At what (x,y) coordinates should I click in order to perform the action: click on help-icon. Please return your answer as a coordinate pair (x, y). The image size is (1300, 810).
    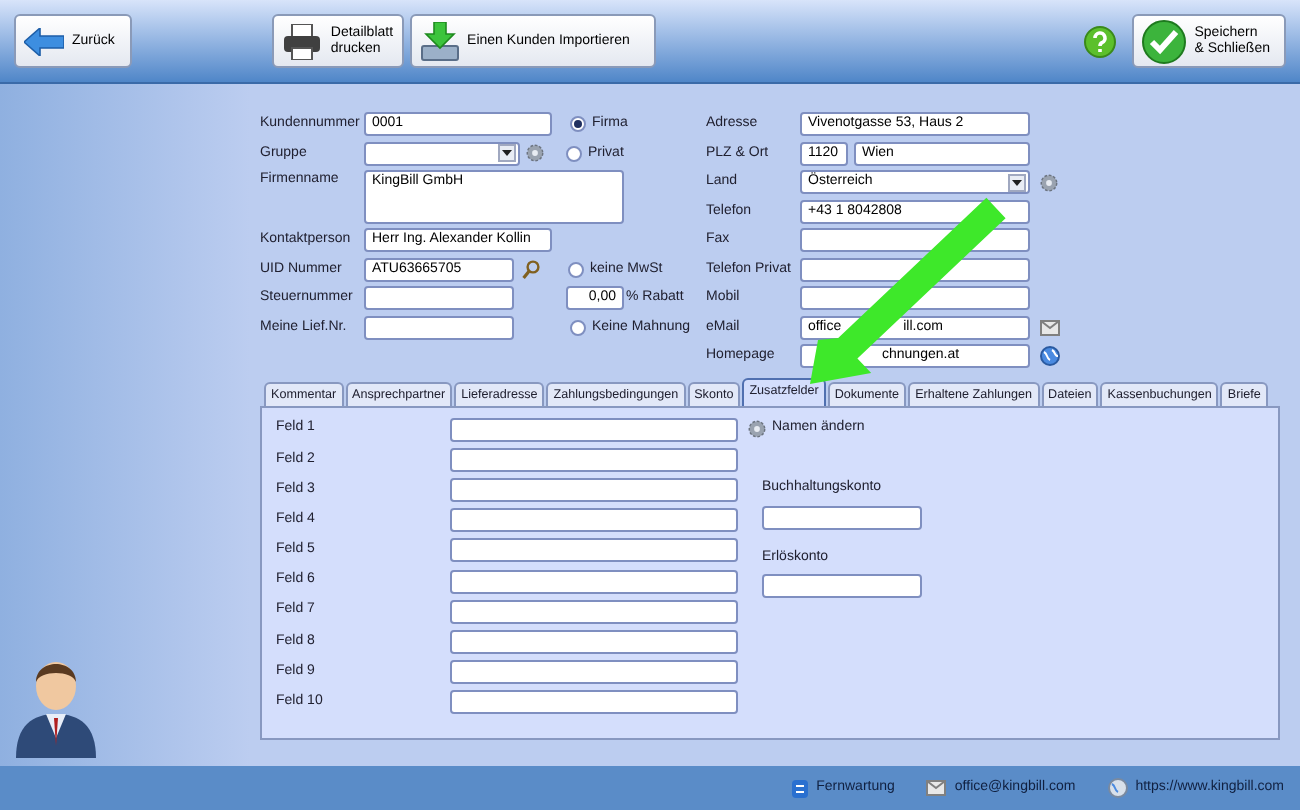
    Looking at the image, I should click on (1100, 41).